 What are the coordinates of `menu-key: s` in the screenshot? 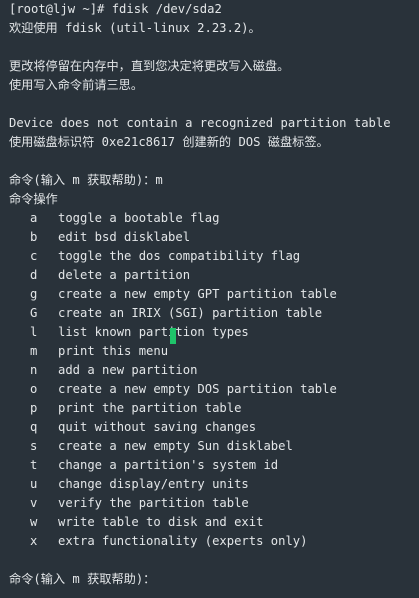 It's located at (34, 446).